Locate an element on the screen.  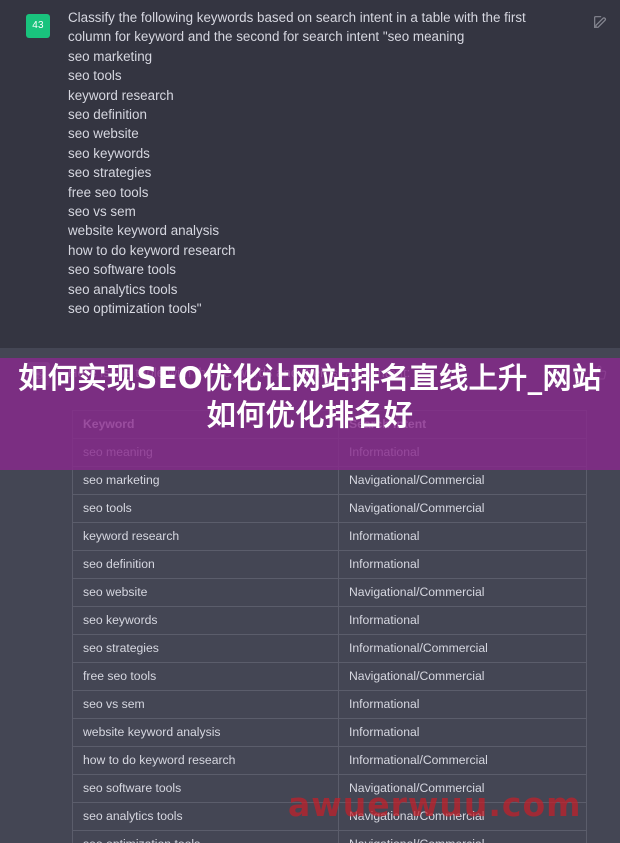
user-keyword-line: keyword research is located at coordinates (121, 95).